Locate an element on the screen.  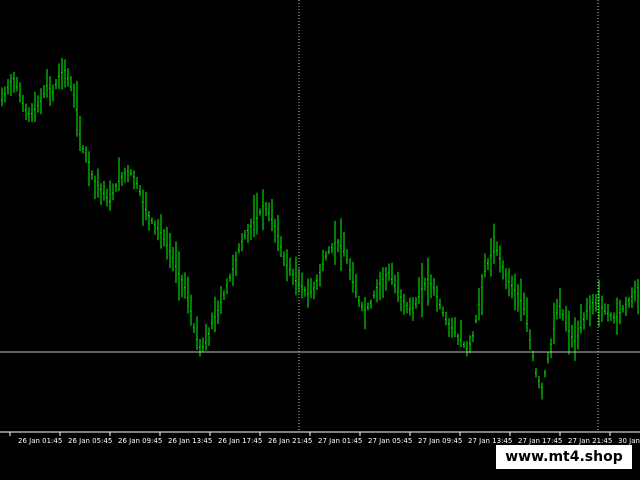
x-tick-label: 27 Jan 09:45 is located at coordinates (440, 441).